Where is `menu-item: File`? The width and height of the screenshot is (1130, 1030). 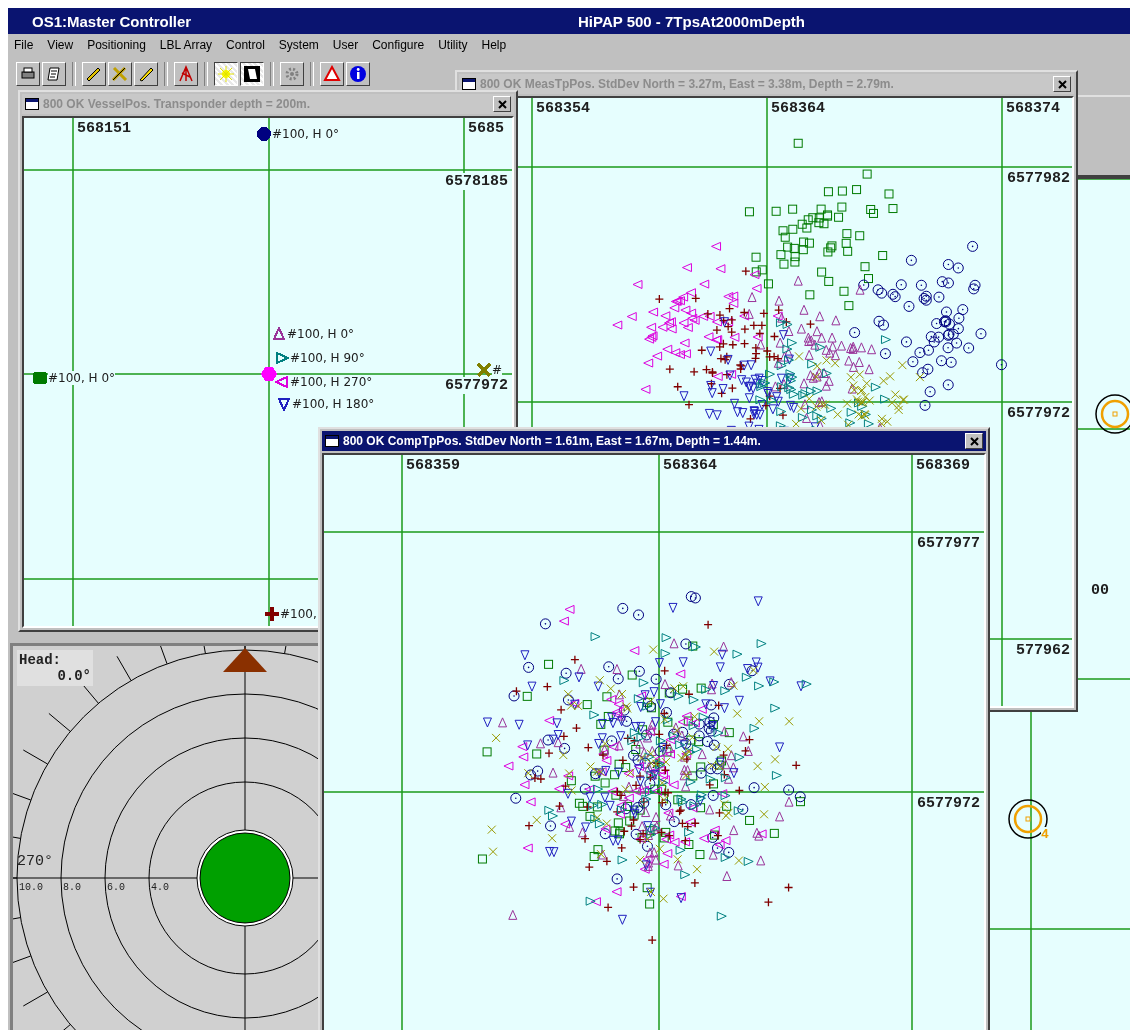
menu-item: File is located at coordinates (24, 46).